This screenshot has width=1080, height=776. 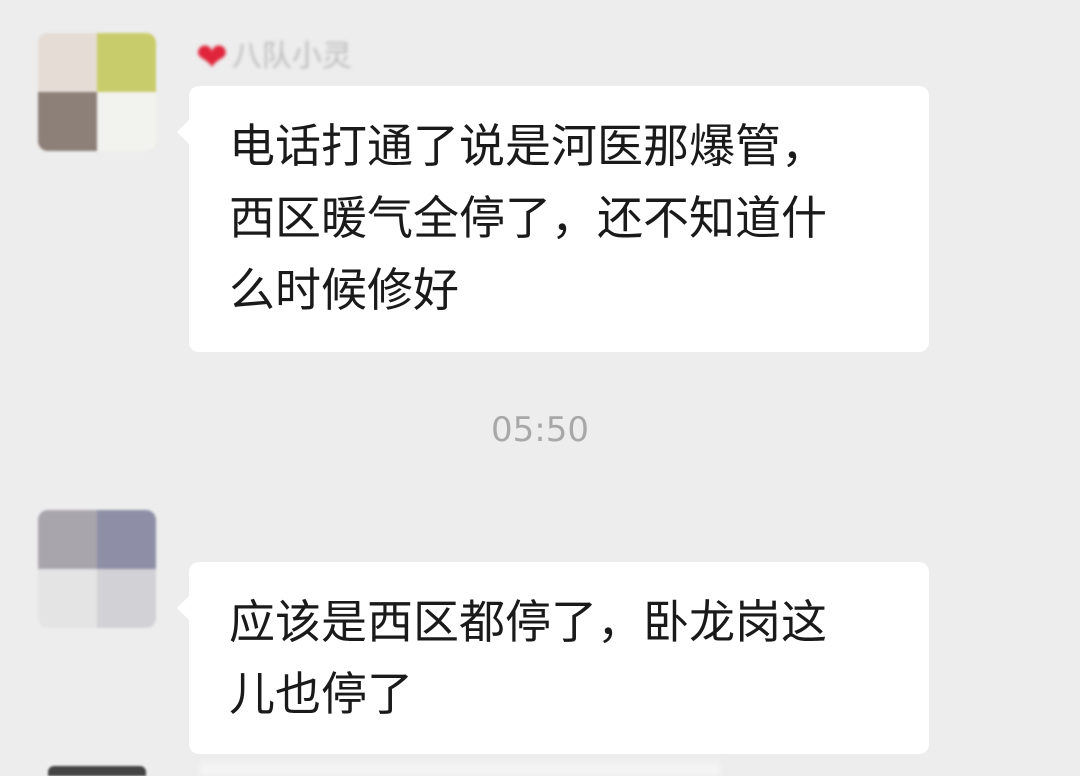 I want to click on heart-icon: ❤, so click(x=212, y=57).